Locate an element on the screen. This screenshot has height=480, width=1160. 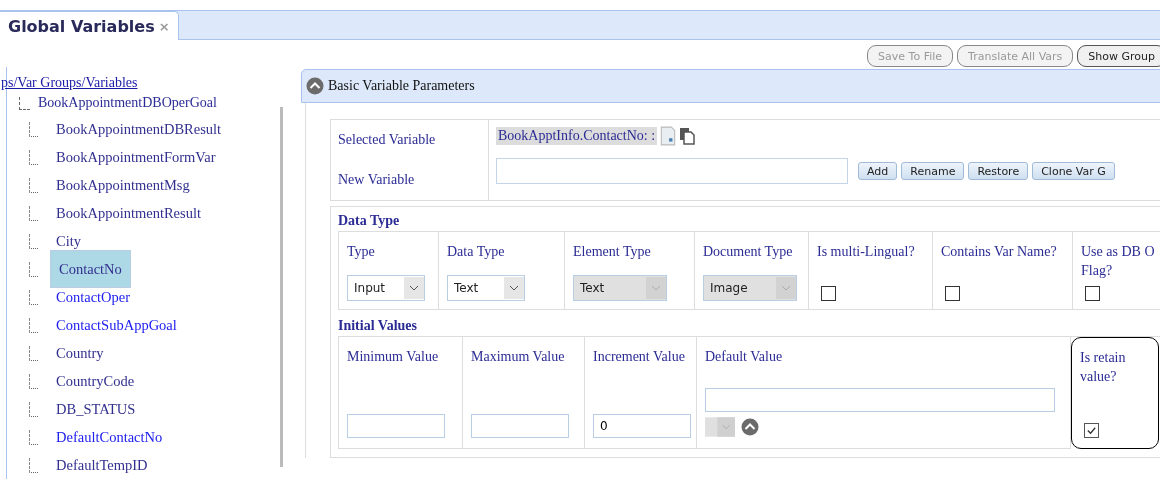
field-label: Increment Value is located at coordinates (639, 357).